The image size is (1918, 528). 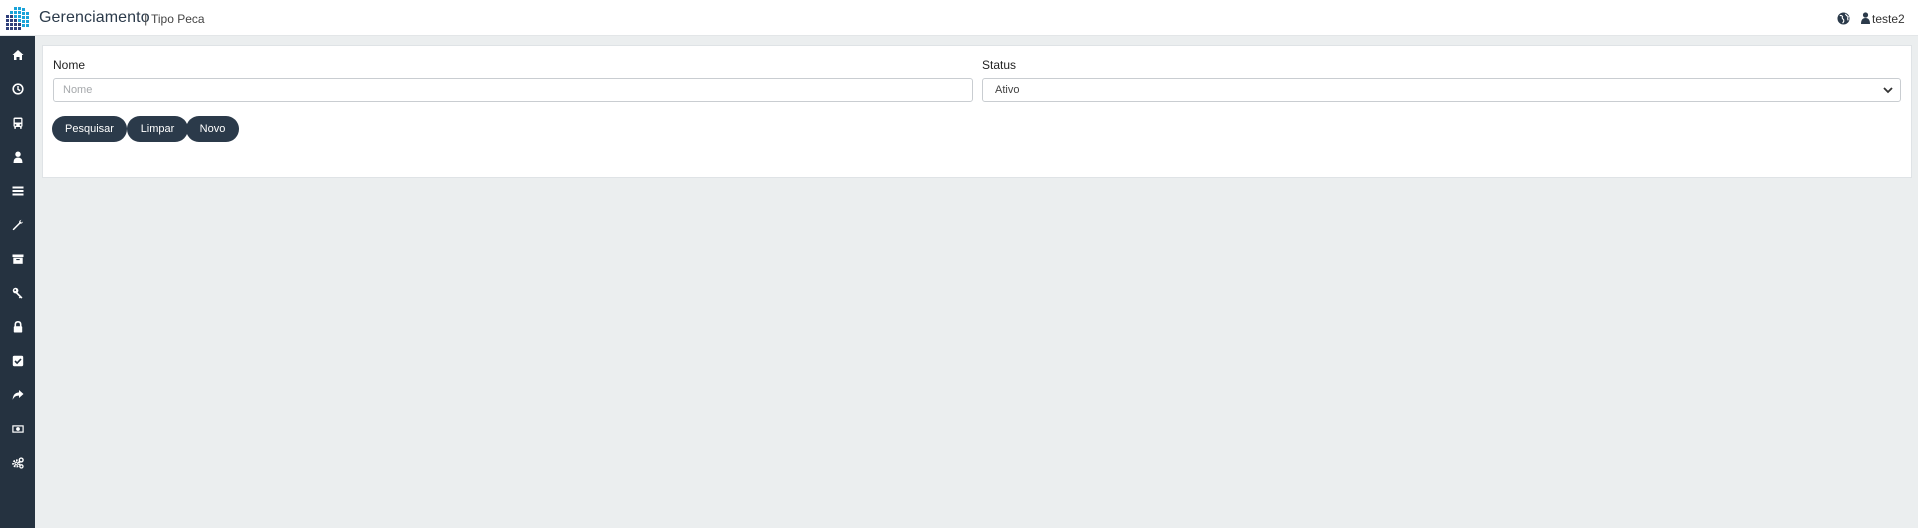 I want to click on status-selected-value: Ativo, so click(x=1007, y=90).